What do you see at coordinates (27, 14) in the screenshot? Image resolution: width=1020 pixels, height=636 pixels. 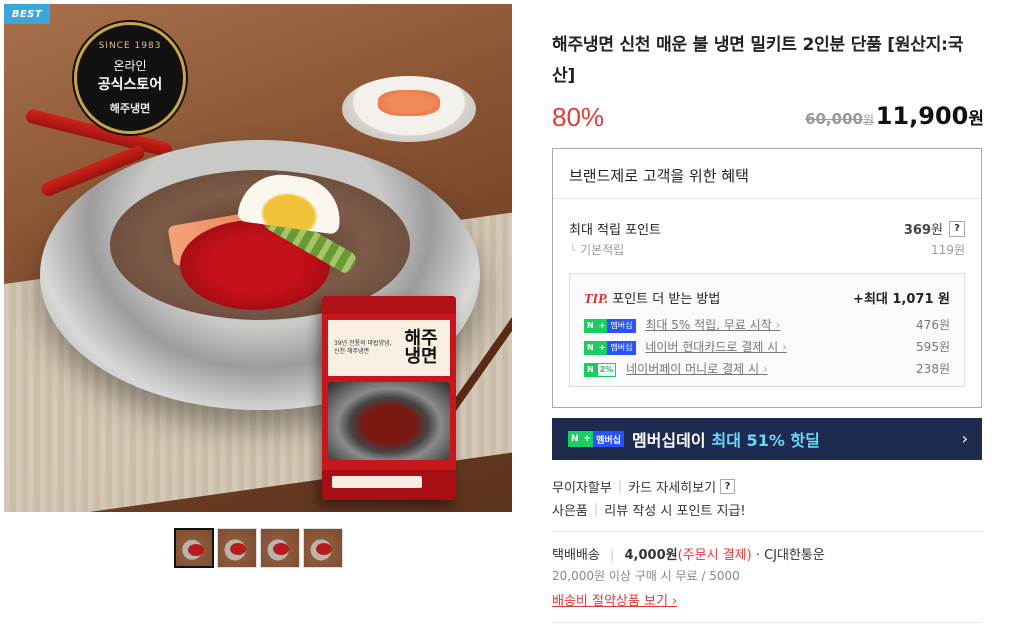 I see `best-badge: BEST` at bounding box center [27, 14].